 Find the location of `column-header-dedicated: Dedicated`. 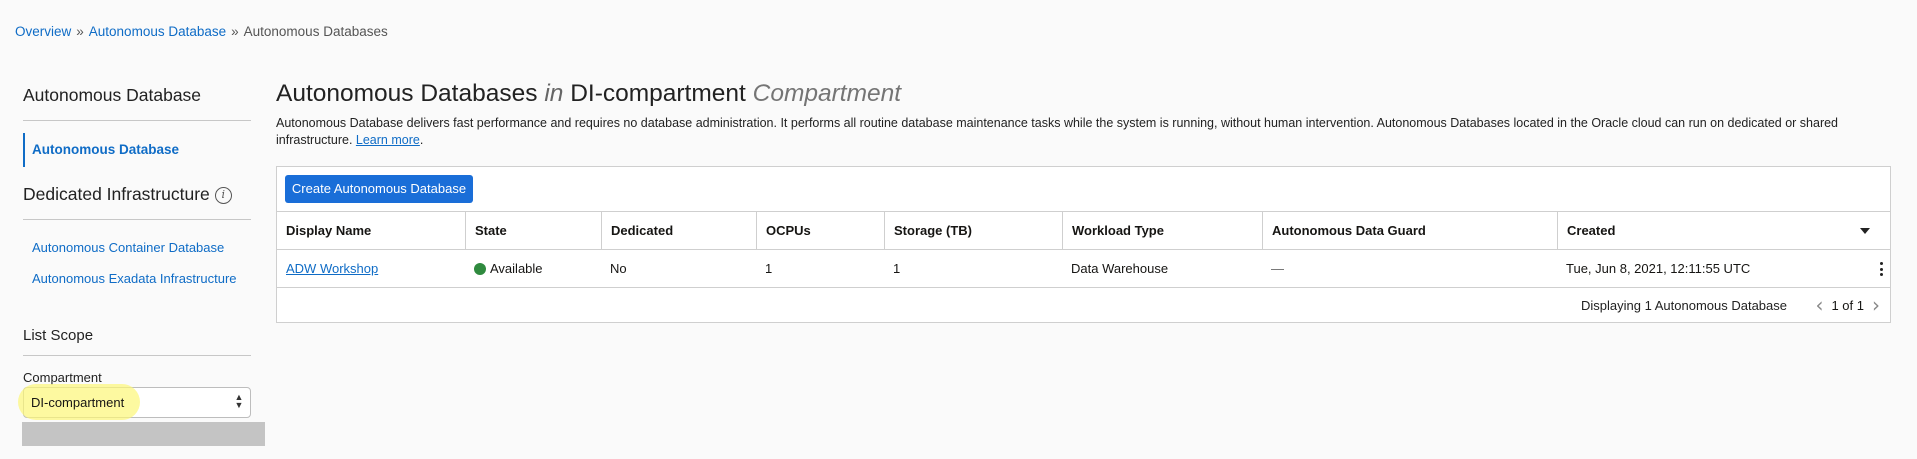

column-header-dedicated: Dedicated is located at coordinates (678, 230).